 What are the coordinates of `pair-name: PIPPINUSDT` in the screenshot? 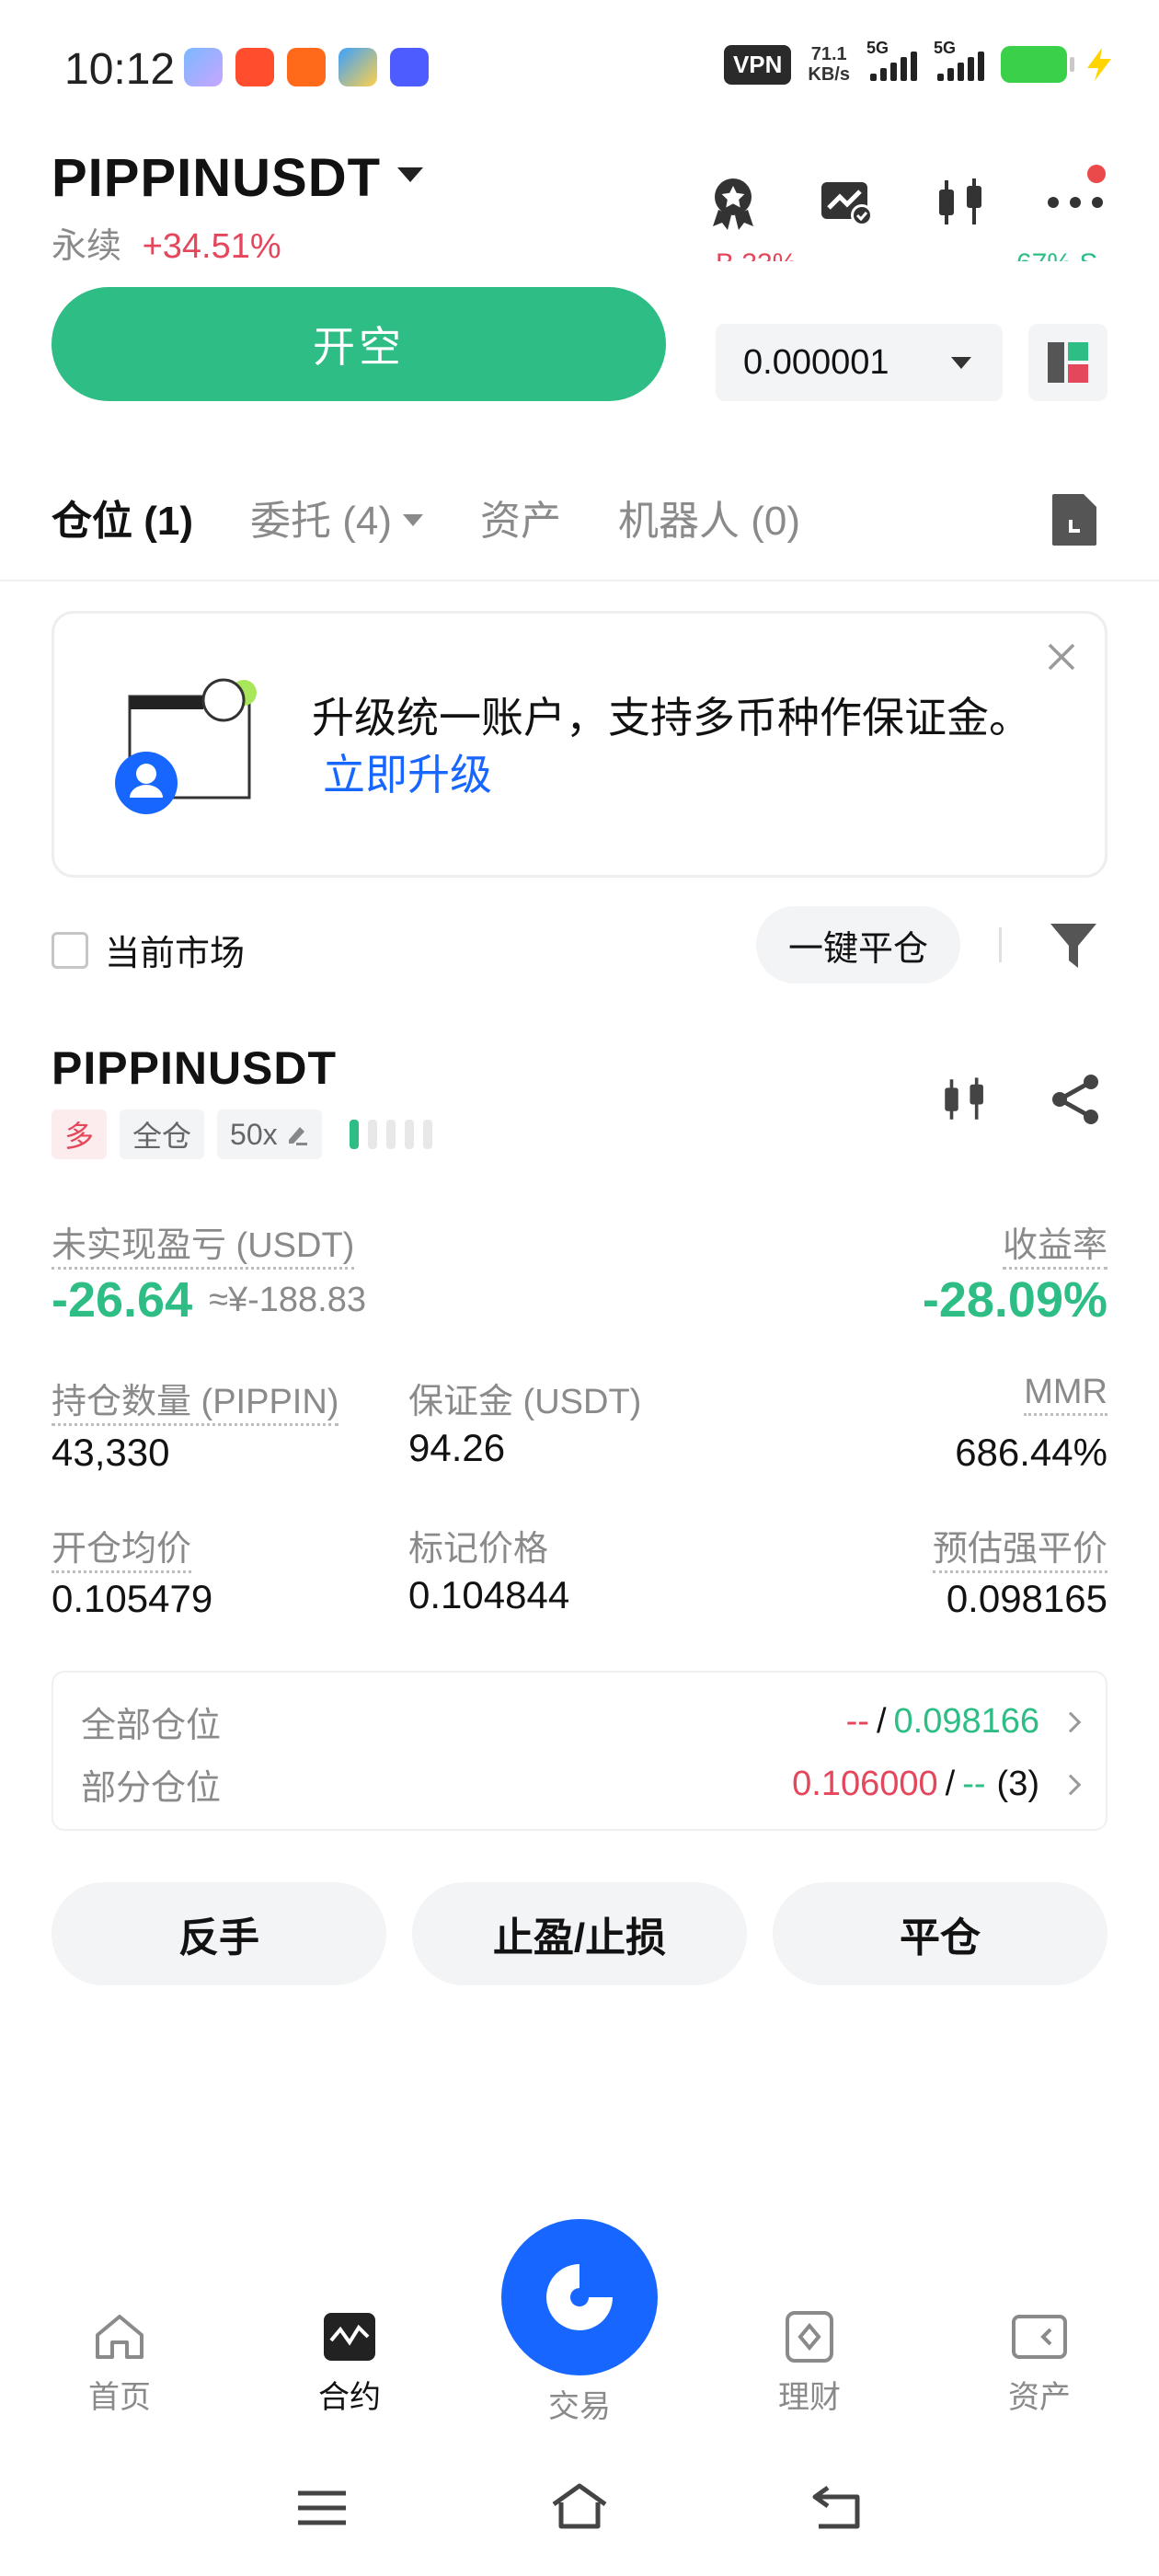 It's located at (217, 178).